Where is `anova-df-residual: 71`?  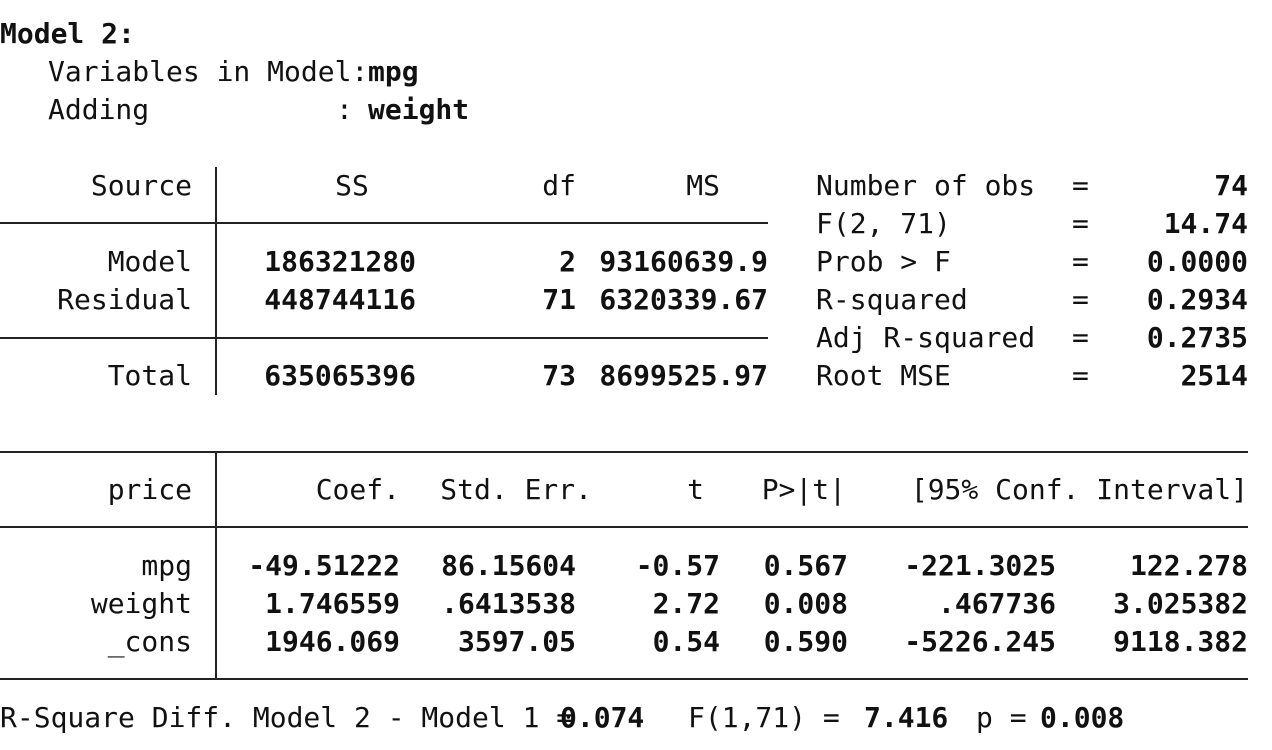 anova-df-residual: 71 is located at coordinates (559, 299).